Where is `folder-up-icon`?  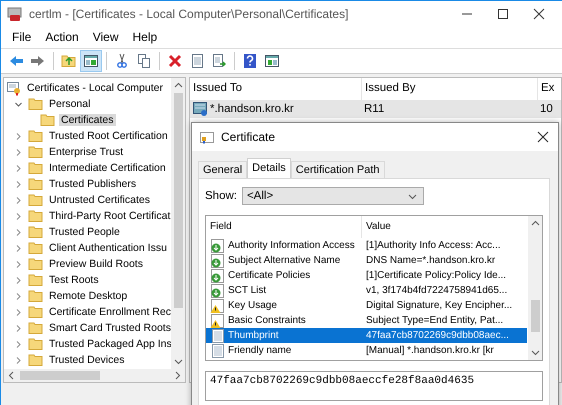
folder-up-icon is located at coordinates (69, 61).